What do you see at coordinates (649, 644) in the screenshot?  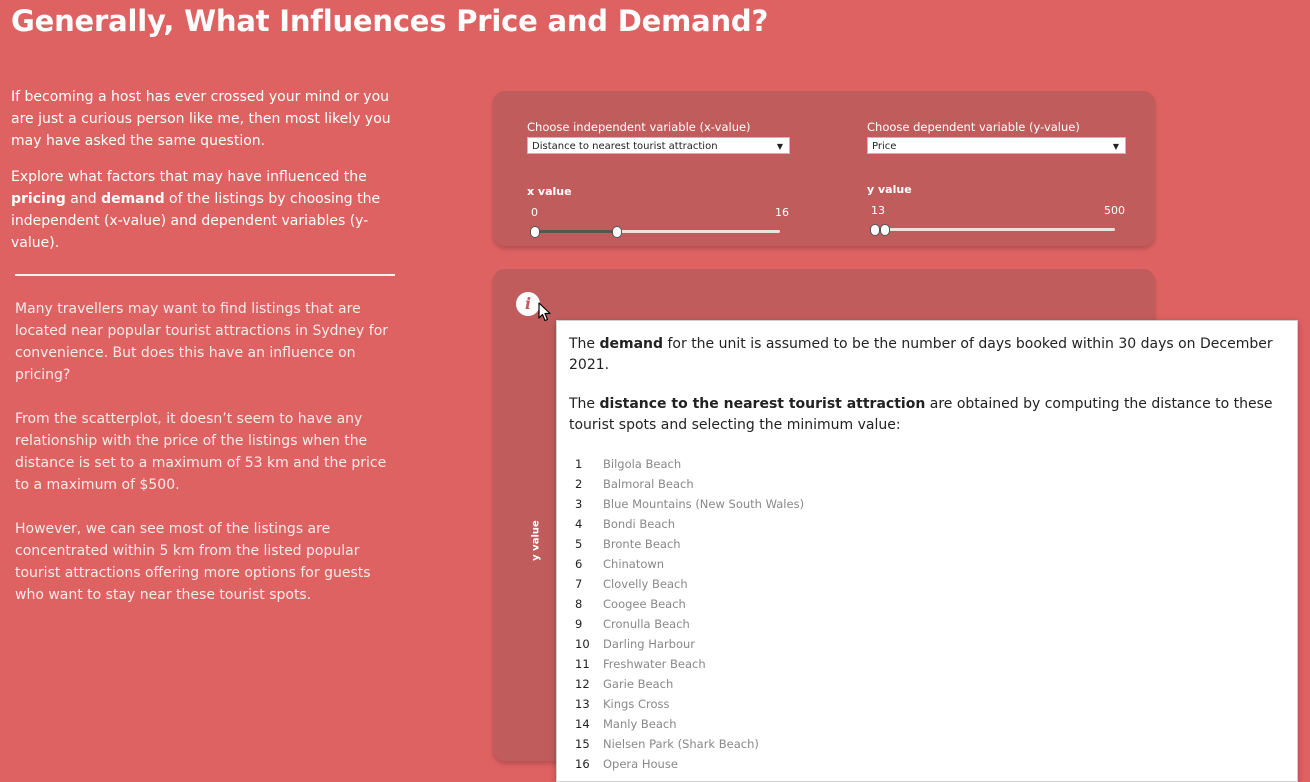 I see `list-item-name: Darling Harbour` at bounding box center [649, 644].